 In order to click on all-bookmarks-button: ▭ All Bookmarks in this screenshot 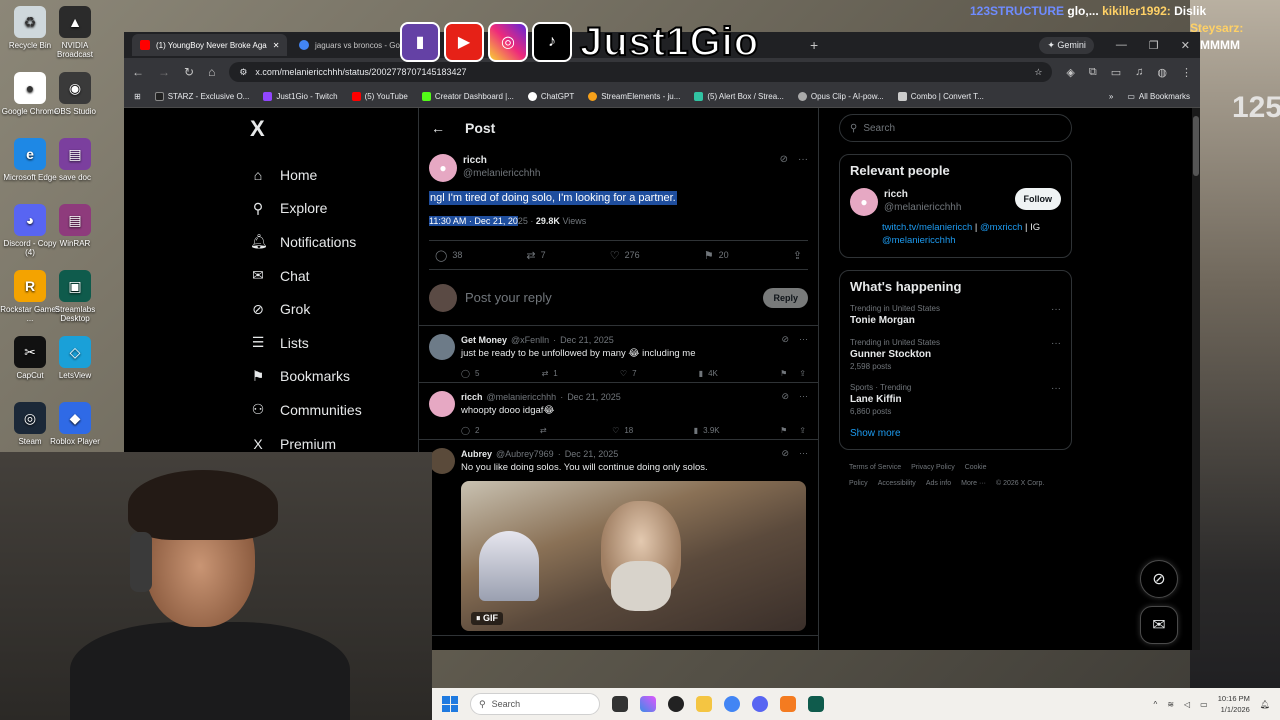, I will do `click(1158, 96)`.